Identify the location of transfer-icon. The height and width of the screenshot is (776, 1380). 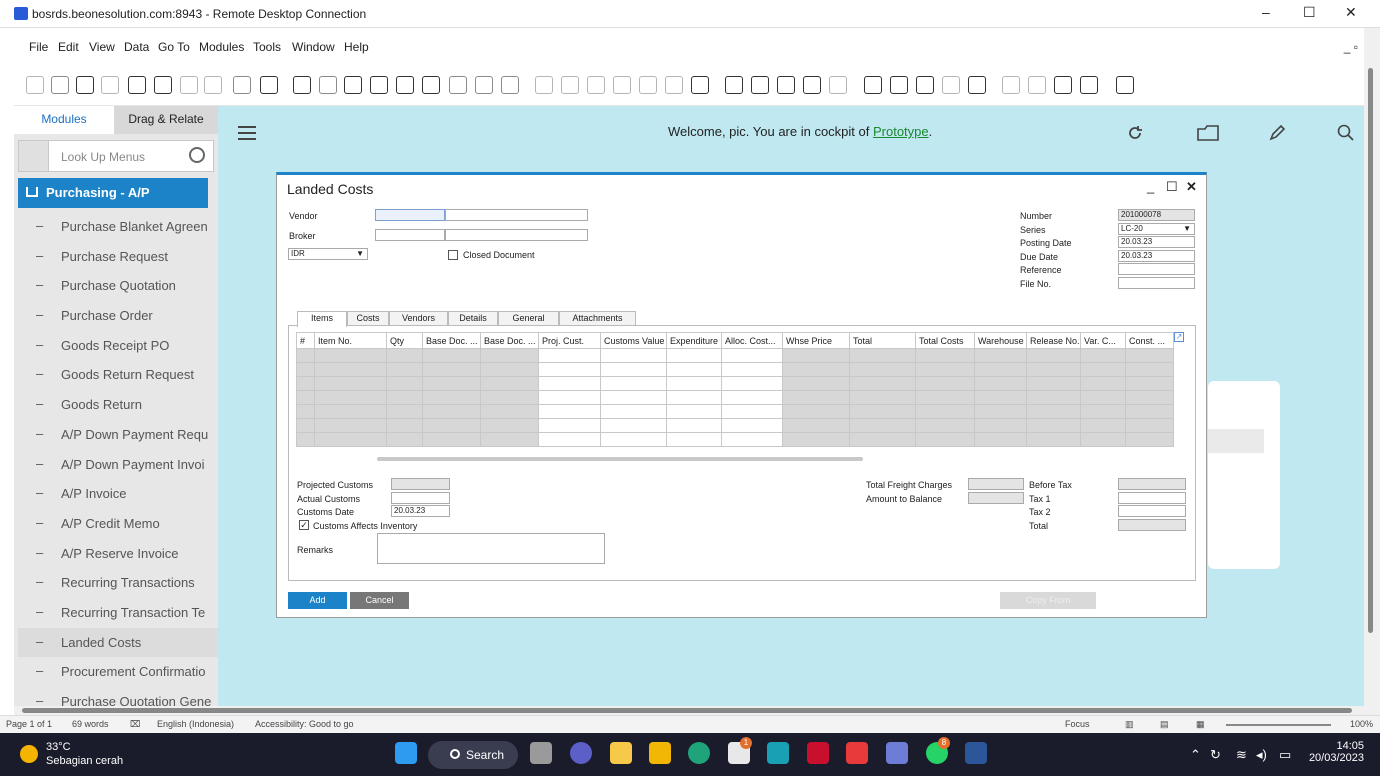
(1089, 85).